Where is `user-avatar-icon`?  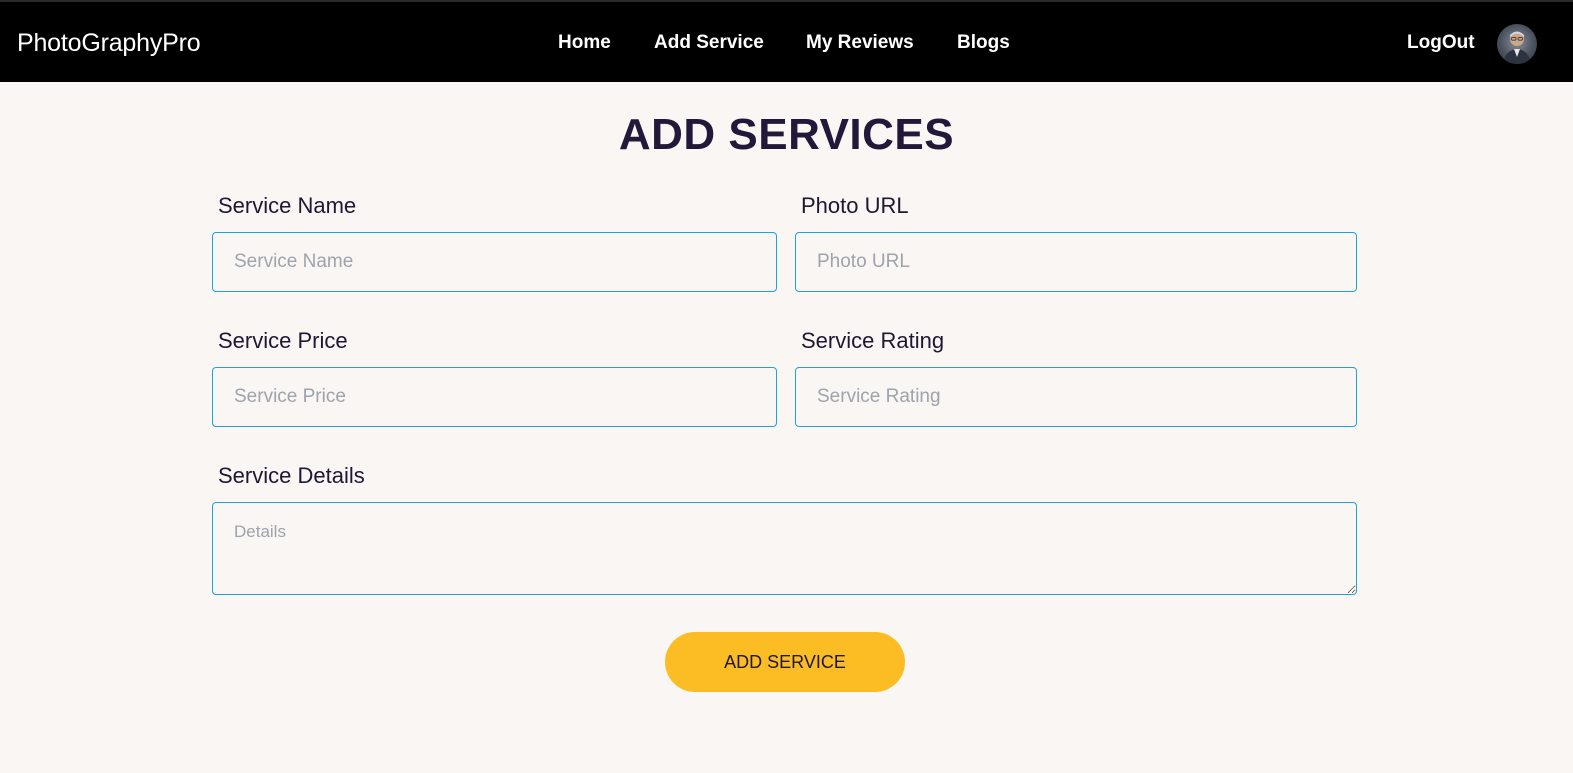
user-avatar-icon is located at coordinates (1517, 47).